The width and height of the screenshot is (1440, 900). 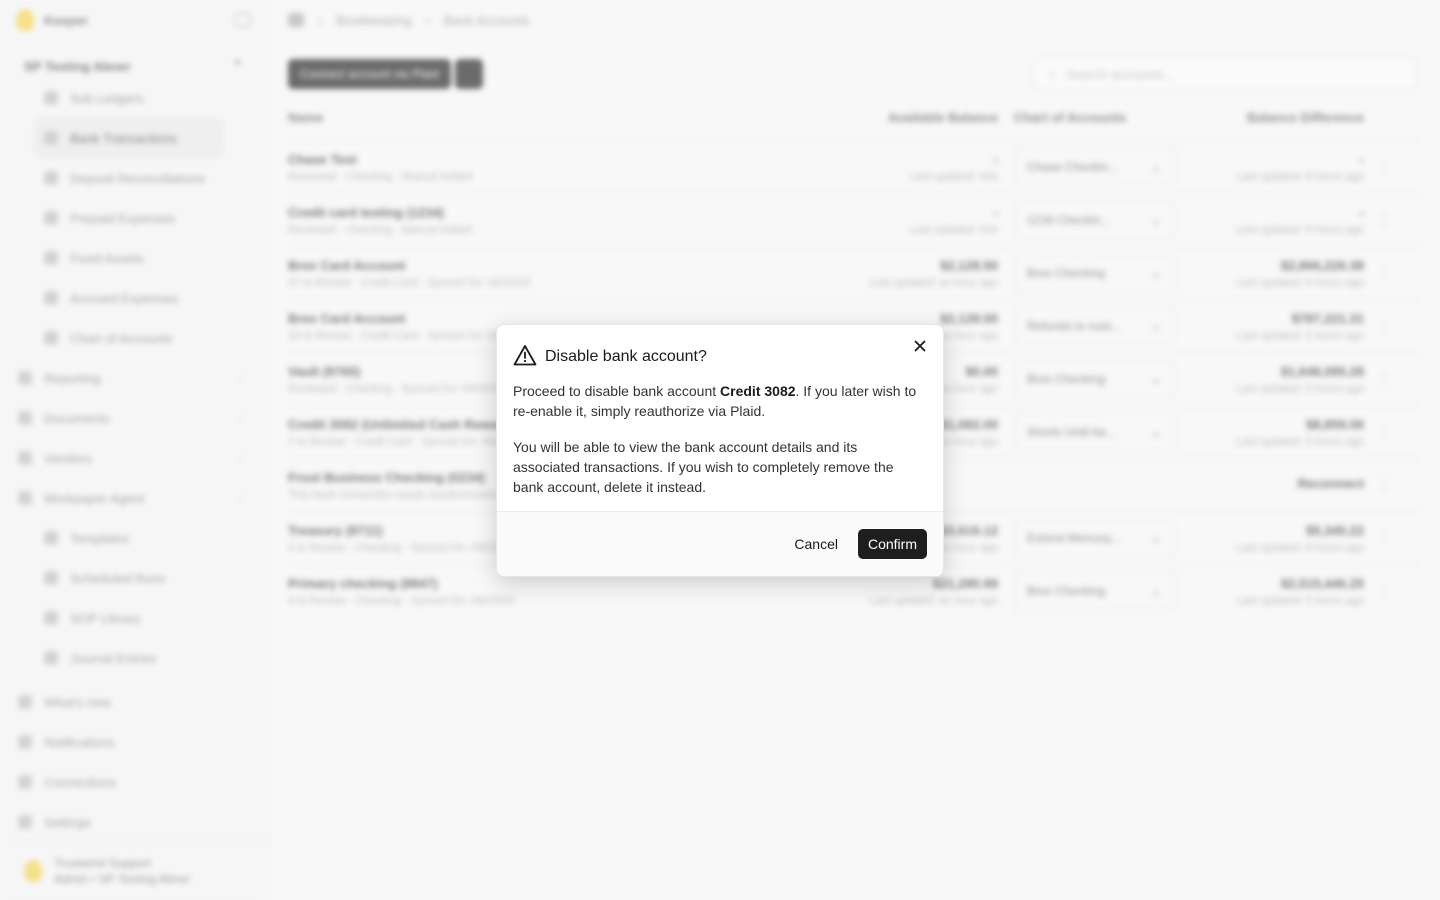 I want to click on dialog-footer: Cancel Confirm, so click(x=720, y=543).